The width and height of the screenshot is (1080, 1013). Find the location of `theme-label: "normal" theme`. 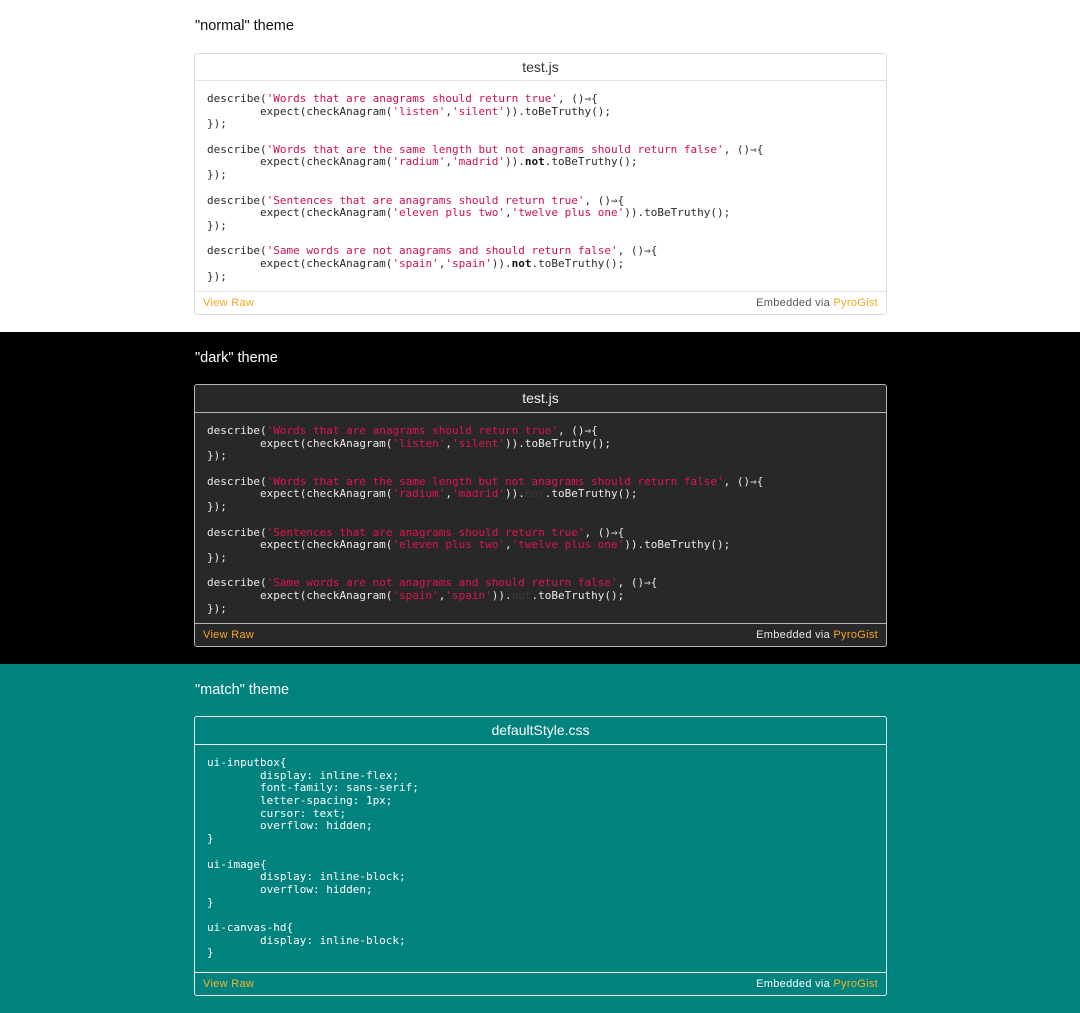

theme-label: "normal" theme is located at coordinates (244, 26).